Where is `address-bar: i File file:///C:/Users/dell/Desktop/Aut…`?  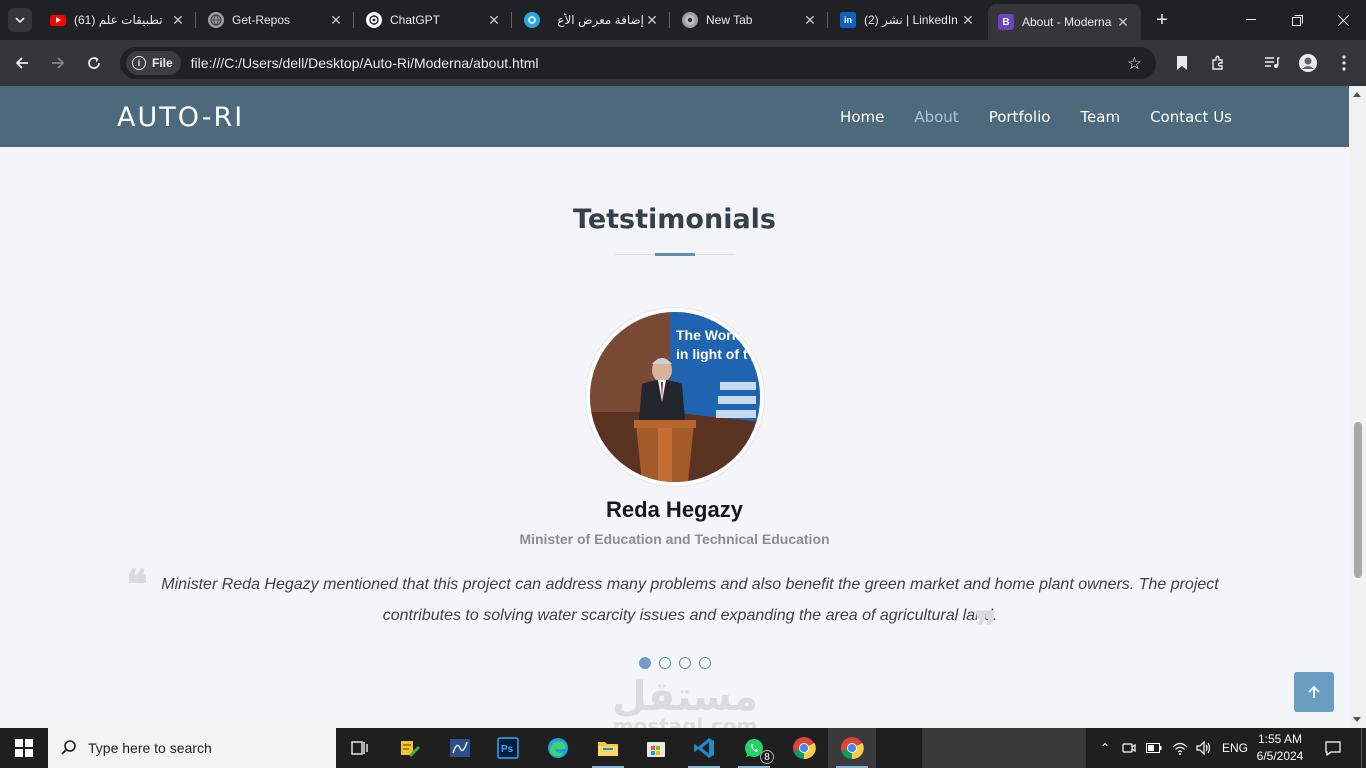
address-bar: i File file:///C:/Users/dell/Desktop/Aut… is located at coordinates (638, 63).